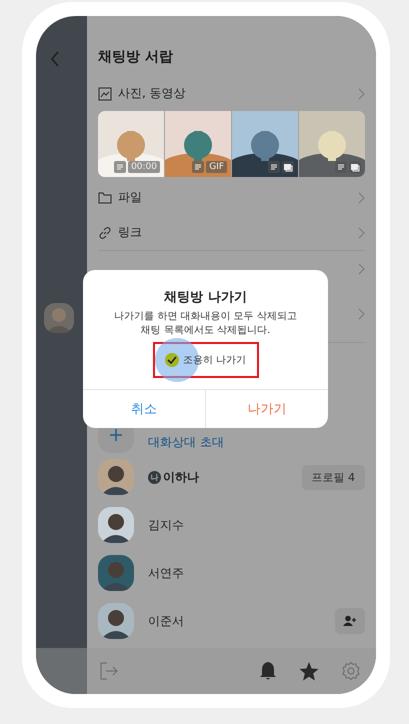 The height and width of the screenshot is (724, 409). What do you see at coordinates (130, 197) in the screenshot?
I see `row-label: 파일` at bounding box center [130, 197].